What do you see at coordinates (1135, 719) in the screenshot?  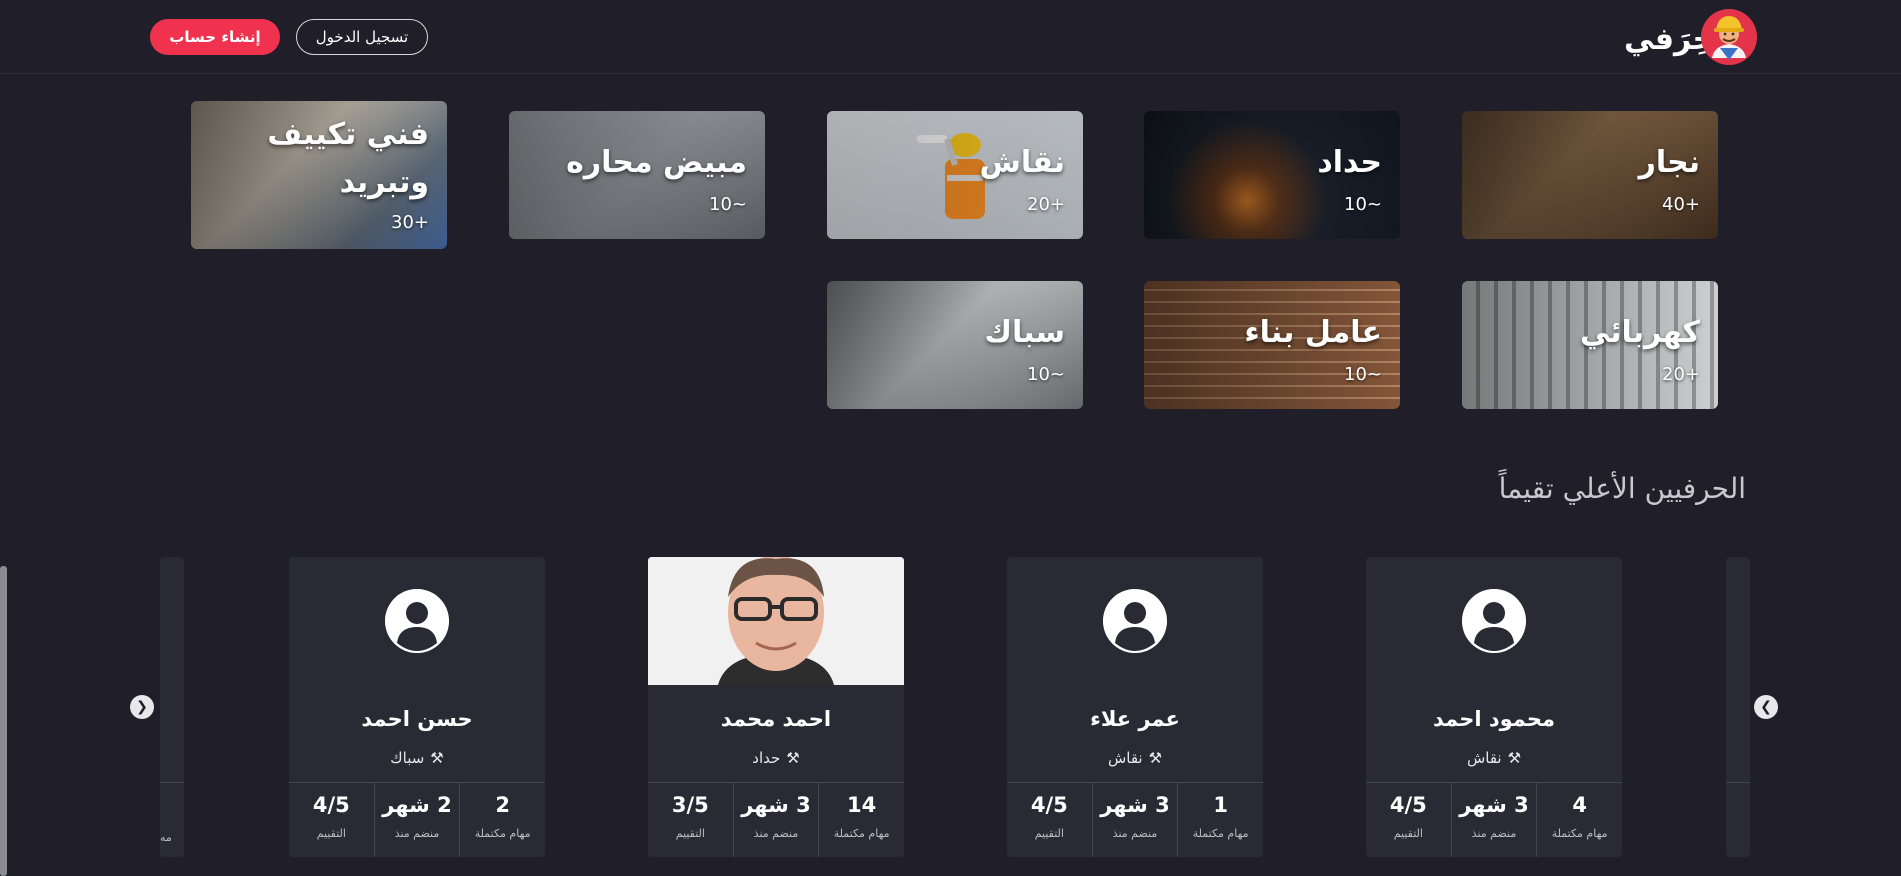 I see `worker-name: عمر علاء` at bounding box center [1135, 719].